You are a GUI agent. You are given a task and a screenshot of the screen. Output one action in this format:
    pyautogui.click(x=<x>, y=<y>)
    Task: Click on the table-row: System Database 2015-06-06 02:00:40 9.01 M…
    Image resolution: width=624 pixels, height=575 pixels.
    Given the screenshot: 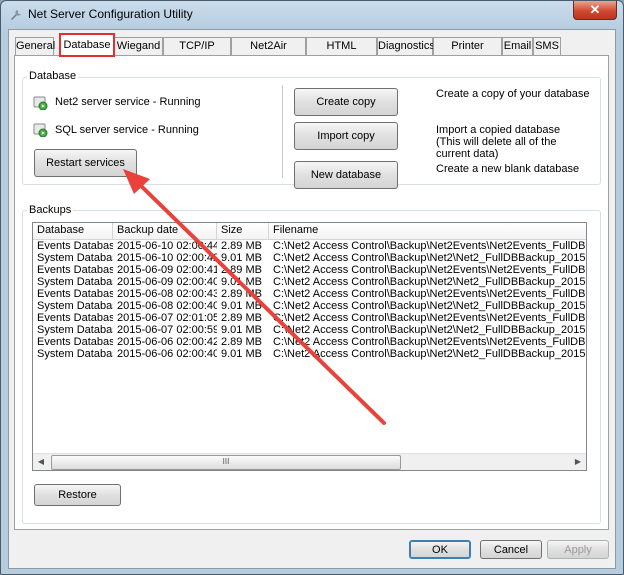 What is the action you would take?
    pyautogui.click(x=309, y=354)
    